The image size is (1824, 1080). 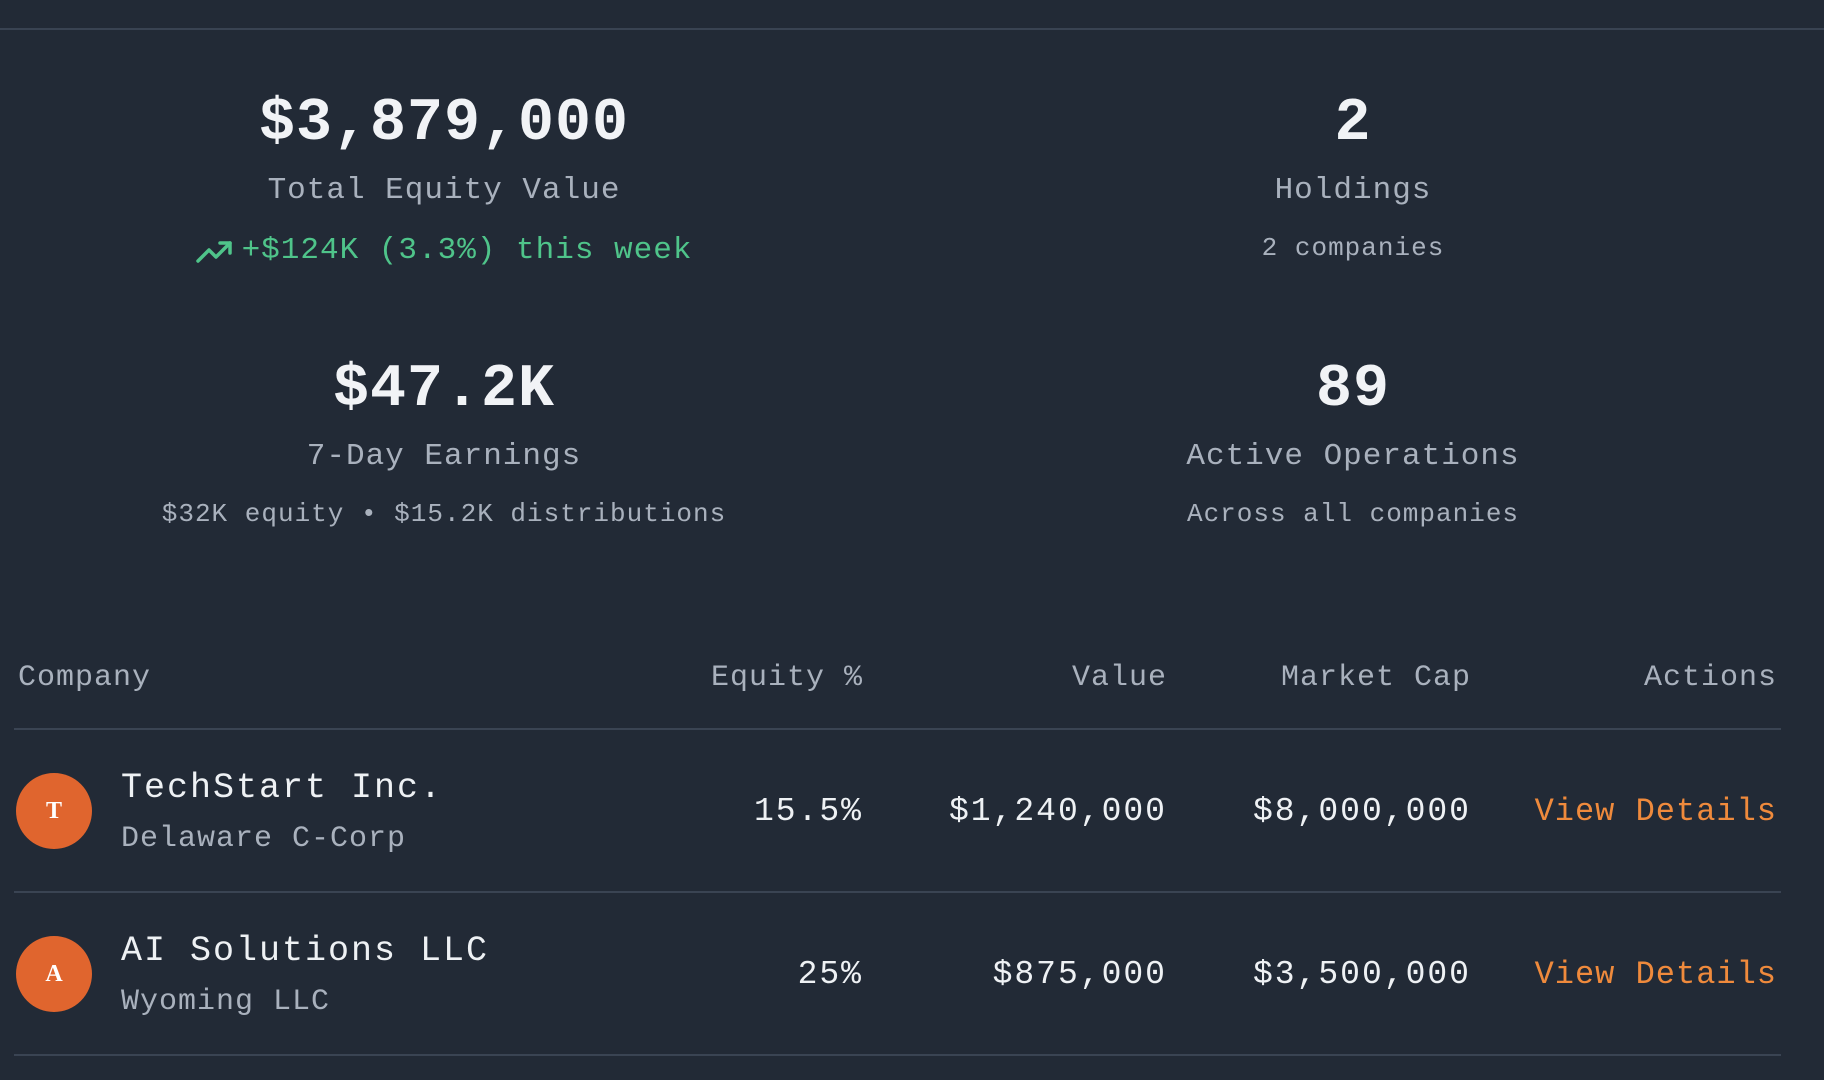 I want to click on stat-change-text: +$124K (3.3%) this week, so click(x=467, y=250).